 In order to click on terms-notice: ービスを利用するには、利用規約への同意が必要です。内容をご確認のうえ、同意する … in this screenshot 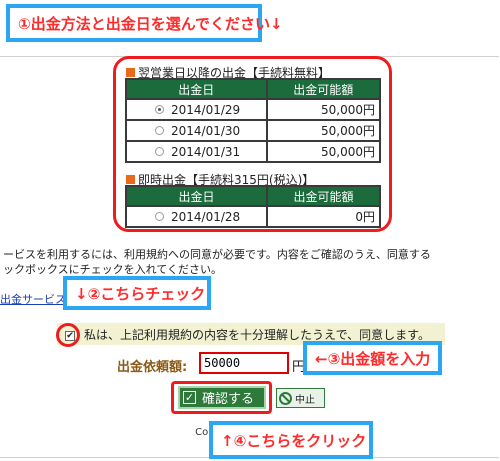, I will do `click(251, 262)`.